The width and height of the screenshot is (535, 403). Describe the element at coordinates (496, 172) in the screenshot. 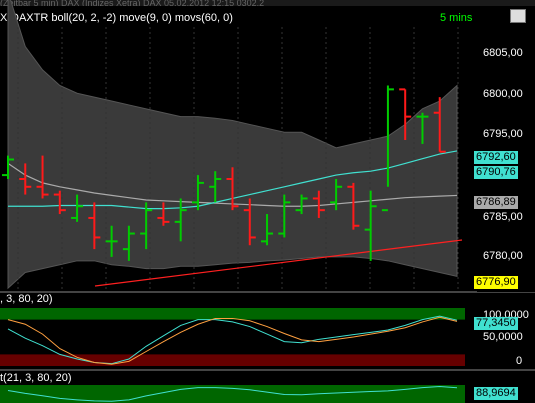

I see `ma9b-price-tag: 6790,76` at that location.